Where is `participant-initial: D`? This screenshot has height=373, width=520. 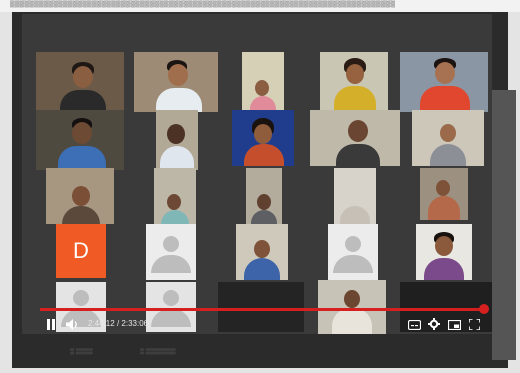 participant-initial: D is located at coordinates (81, 250).